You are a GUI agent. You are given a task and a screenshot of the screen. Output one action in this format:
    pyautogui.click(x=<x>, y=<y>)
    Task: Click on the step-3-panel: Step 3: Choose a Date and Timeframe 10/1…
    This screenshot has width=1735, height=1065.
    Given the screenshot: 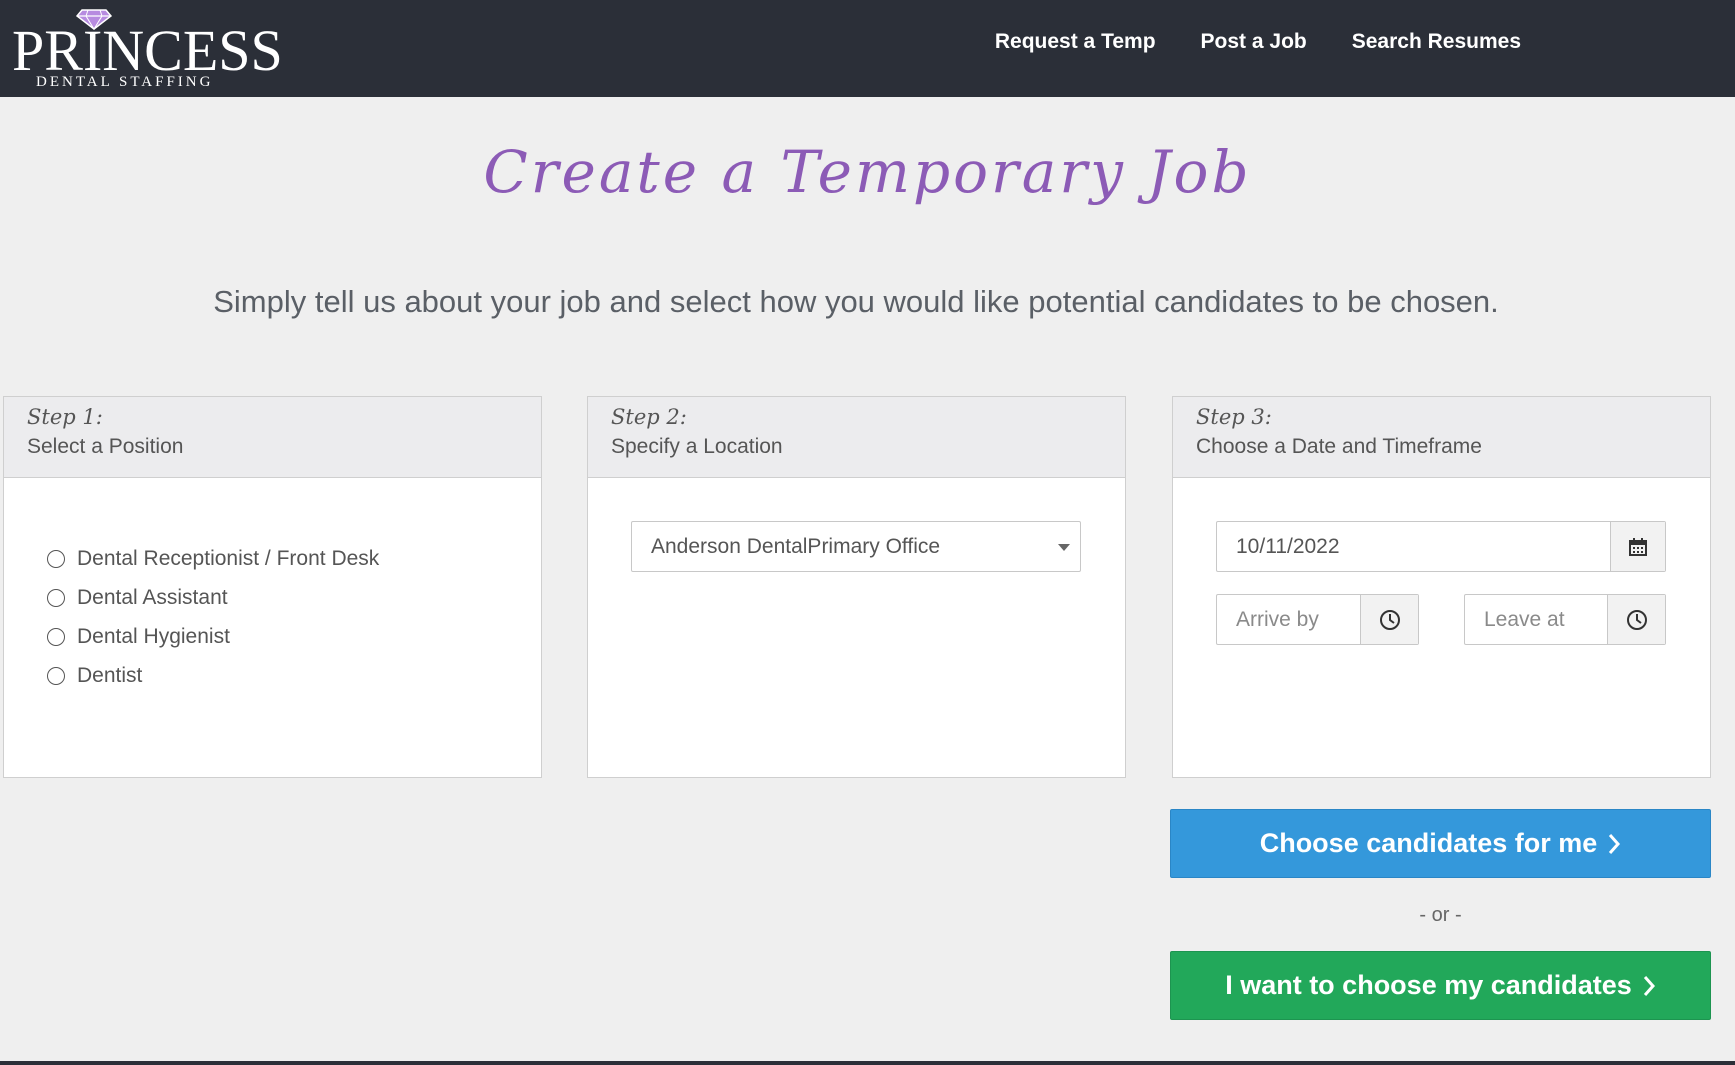 What is the action you would take?
    pyautogui.click(x=1441, y=587)
    